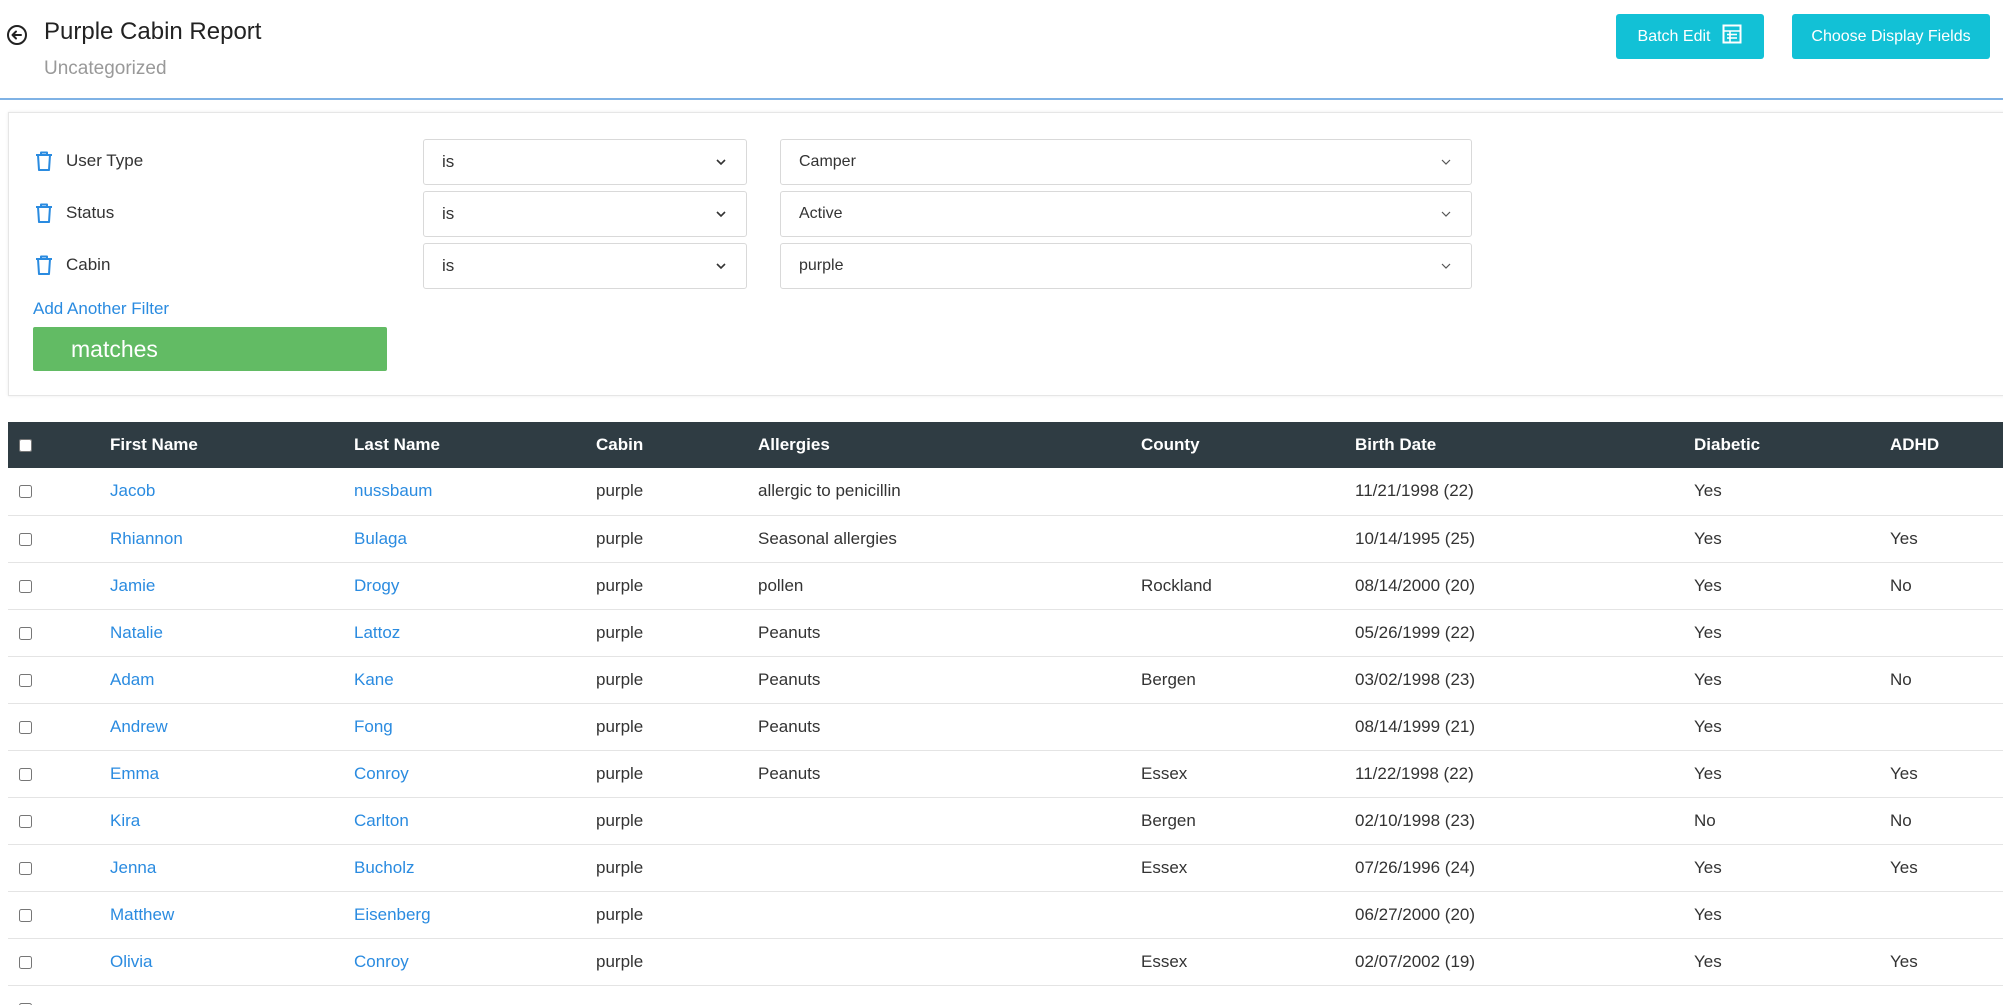  Describe the element at coordinates (475, 867) in the screenshot. I see `last-name-link: Bucholz` at that location.